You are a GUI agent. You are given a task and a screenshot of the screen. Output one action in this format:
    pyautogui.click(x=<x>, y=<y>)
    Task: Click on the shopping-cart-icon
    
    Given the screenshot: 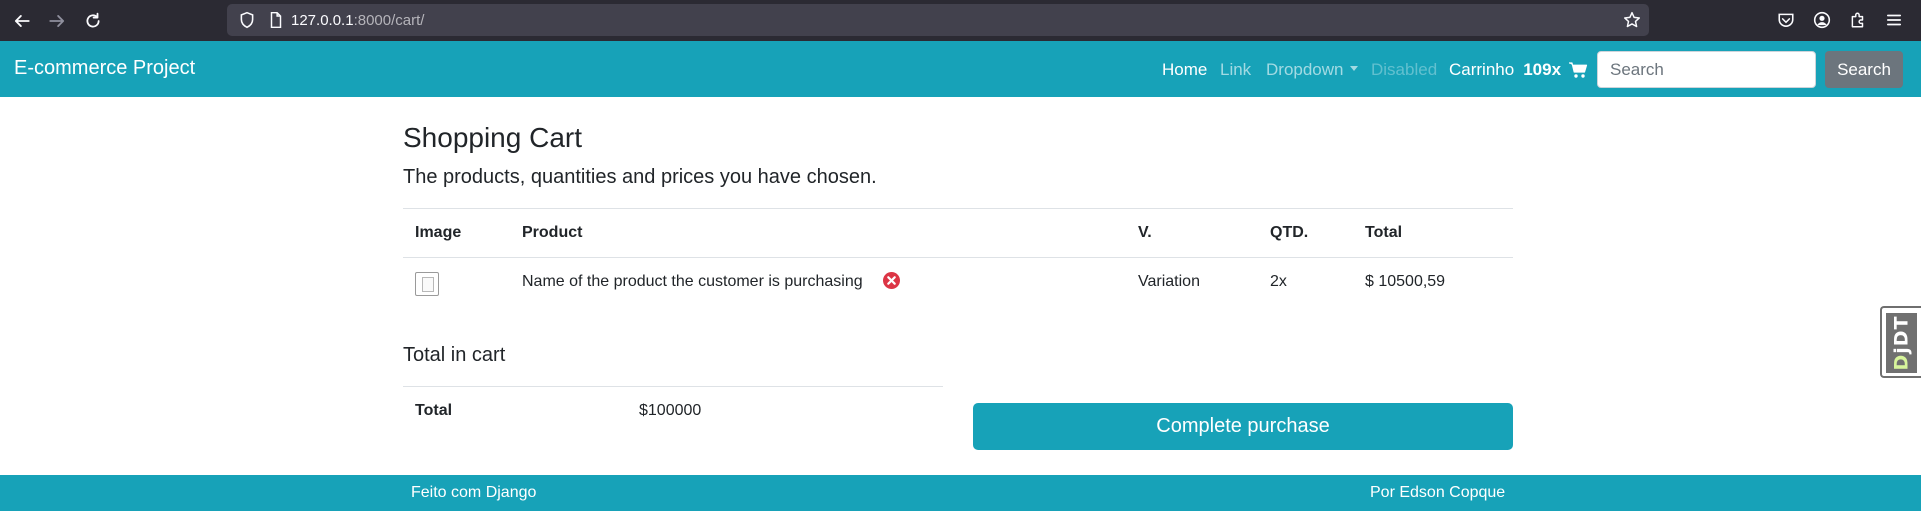 What is the action you would take?
    pyautogui.click(x=1578, y=70)
    